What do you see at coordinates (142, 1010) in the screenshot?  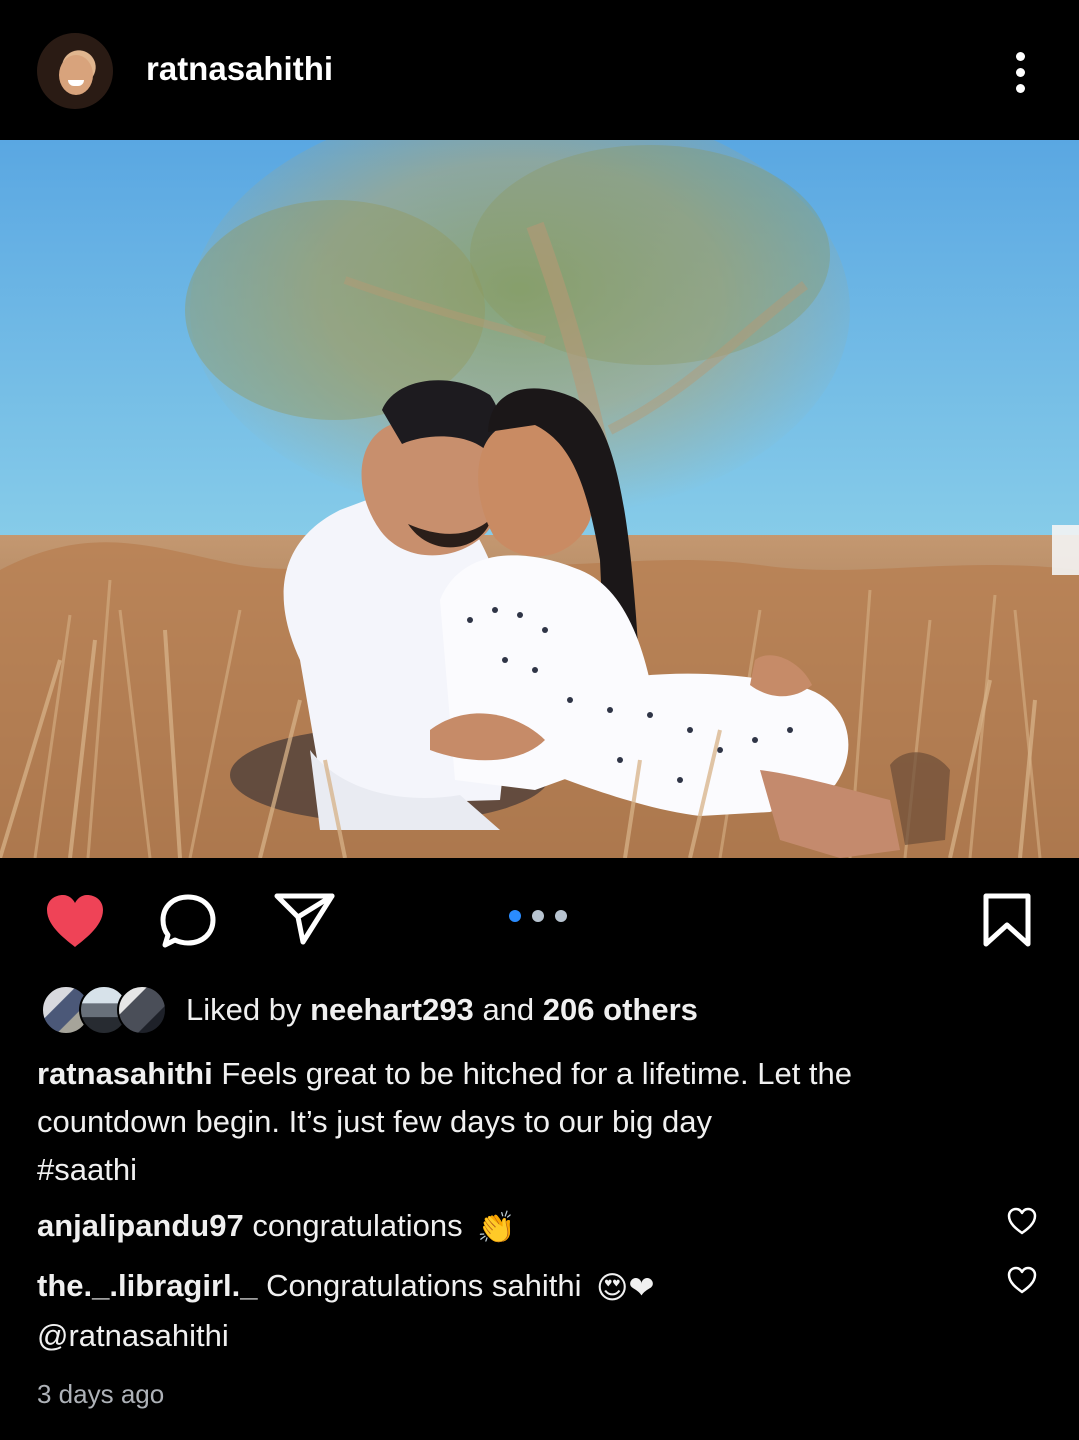 I see `liker-avatar` at bounding box center [142, 1010].